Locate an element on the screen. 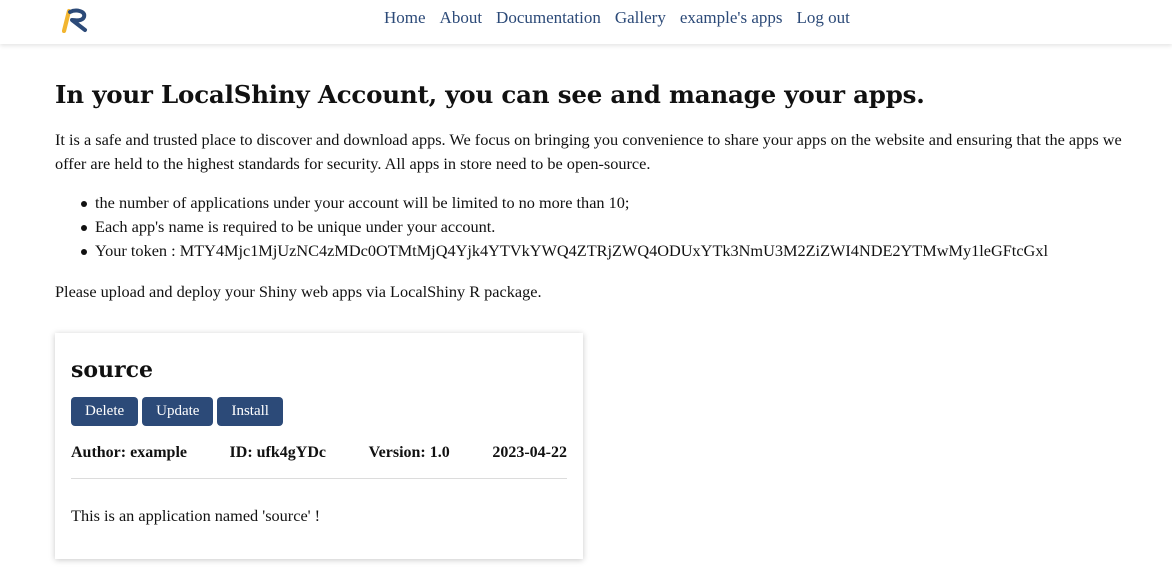 The width and height of the screenshot is (1172, 577). nav-my-apps: example's apps is located at coordinates (731, 18).